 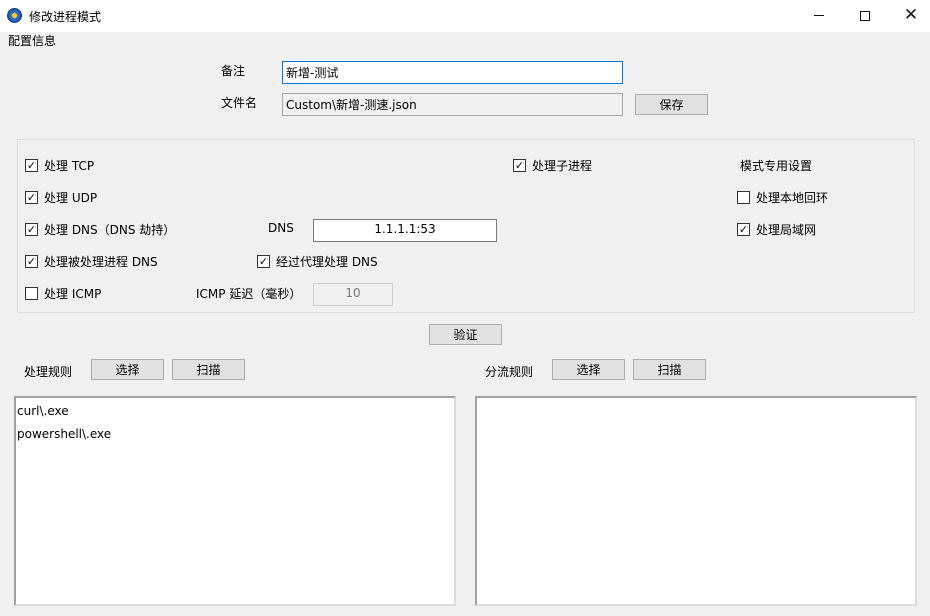 What do you see at coordinates (465, 16) in the screenshot?
I see `title-bar: 修改进程模式 ✕` at bounding box center [465, 16].